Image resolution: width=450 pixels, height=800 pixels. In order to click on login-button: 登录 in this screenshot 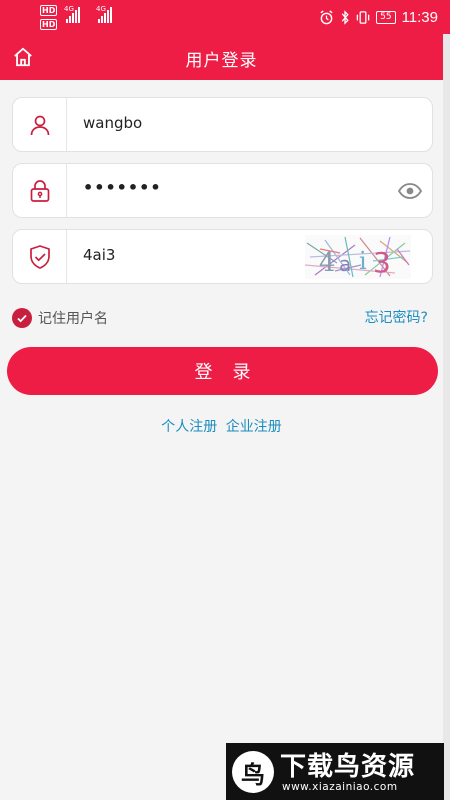, I will do `click(222, 371)`.